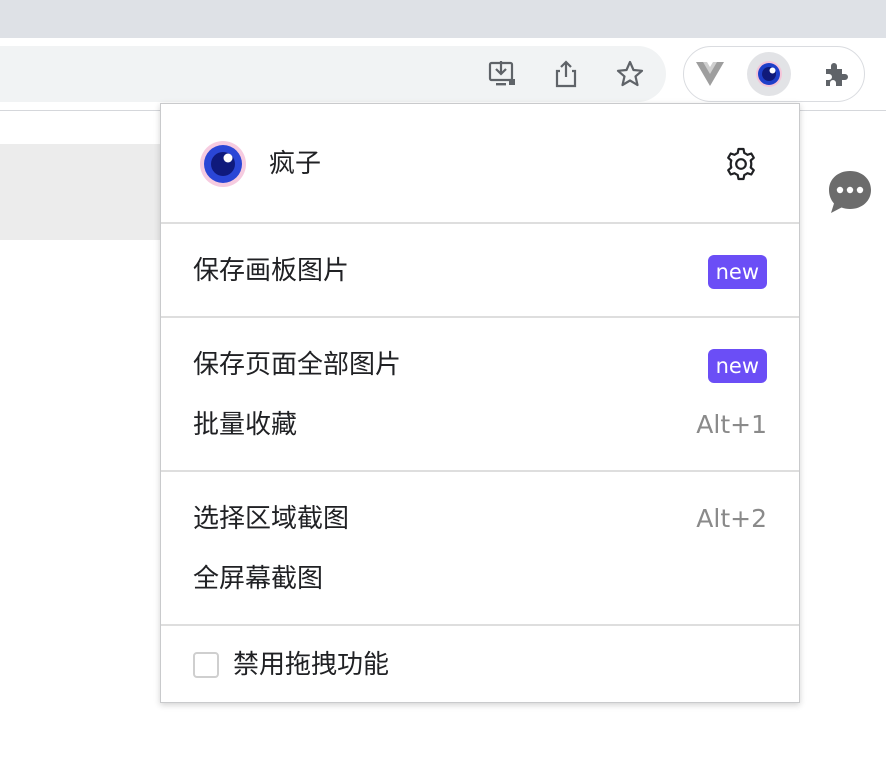 The image size is (886, 762). I want to click on eye-avatar-icon, so click(223, 164).